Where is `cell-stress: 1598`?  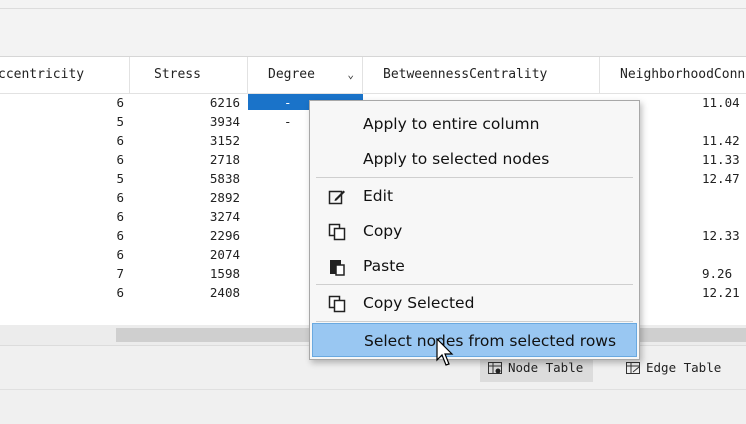 cell-stress: 1598 is located at coordinates (186, 274).